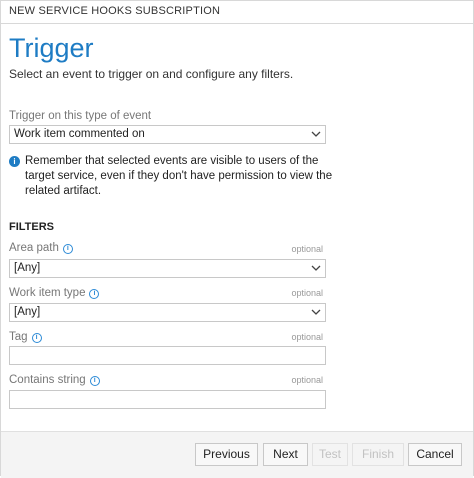 The height and width of the screenshot is (478, 474). I want to click on dialog-footer: Previous Next Test Finish Cancel, so click(237, 454).